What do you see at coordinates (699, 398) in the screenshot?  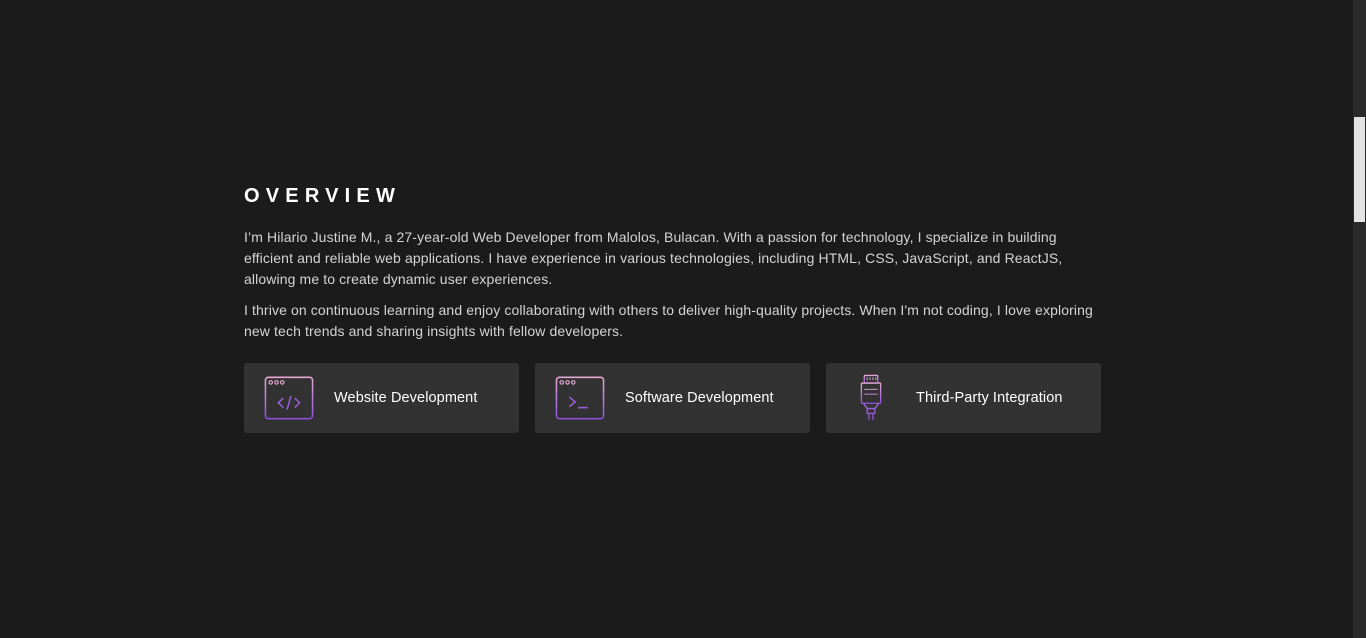 I see `service-label: Software Development` at bounding box center [699, 398].